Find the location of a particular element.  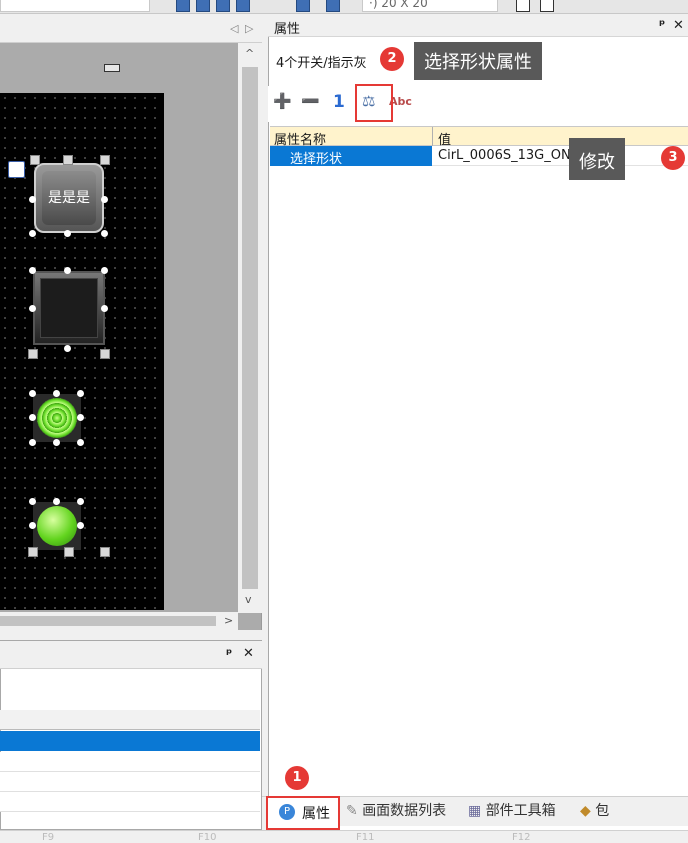

tab-label: 部件工具箱 is located at coordinates (520, 811).